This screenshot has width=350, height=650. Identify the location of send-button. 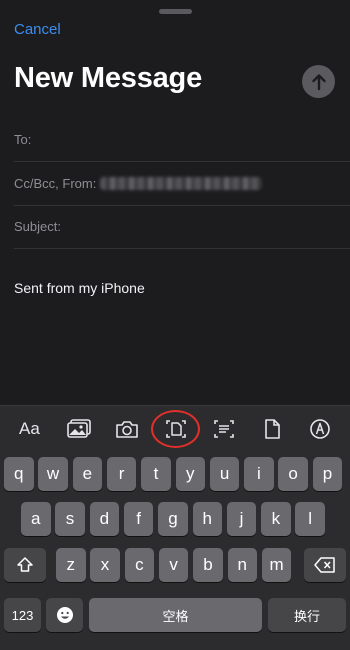
(318, 81).